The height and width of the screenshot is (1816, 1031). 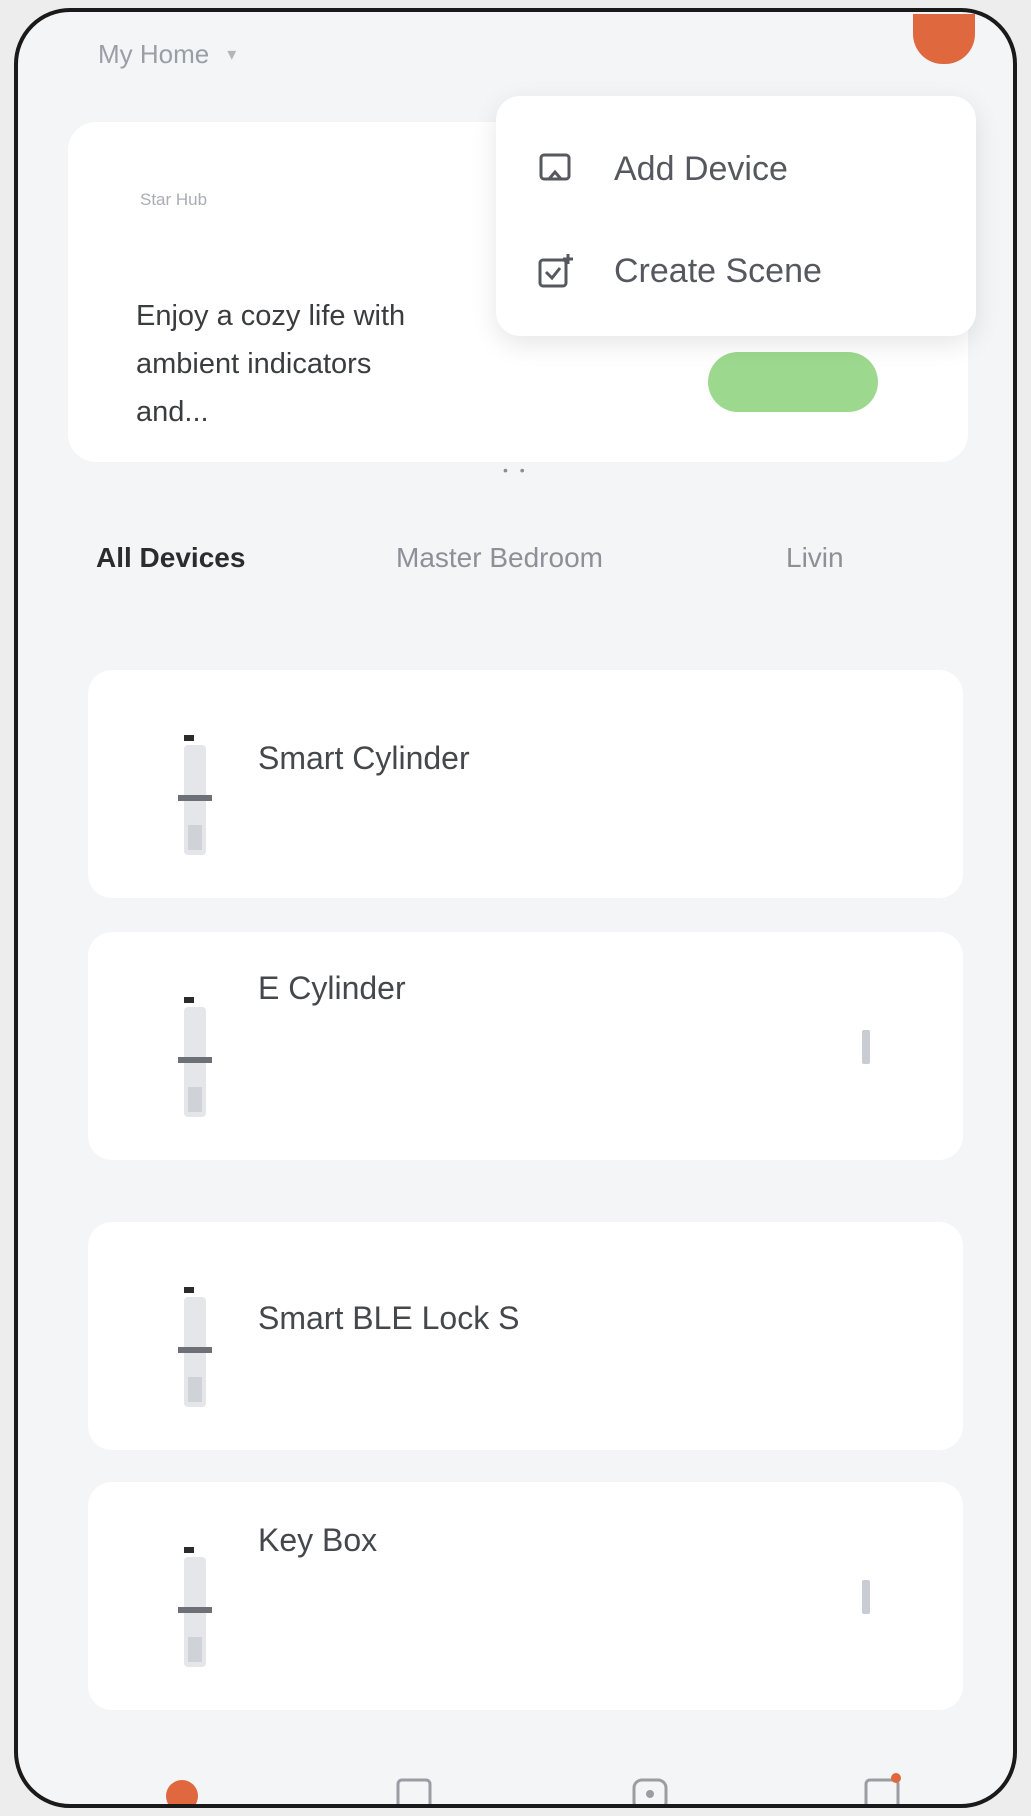 I want to click on device-name: Key Box, so click(x=318, y=1540).